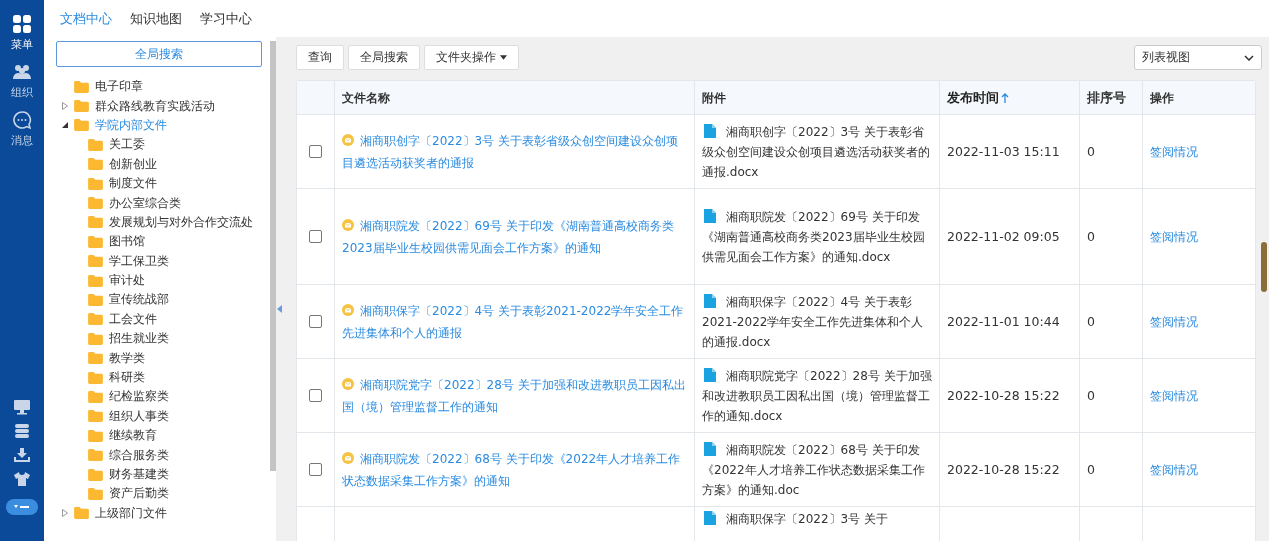 Image resolution: width=1269 pixels, height=541 pixels. What do you see at coordinates (384, 57) in the screenshot?
I see `toolbar-button: 全局搜索` at bounding box center [384, 57].